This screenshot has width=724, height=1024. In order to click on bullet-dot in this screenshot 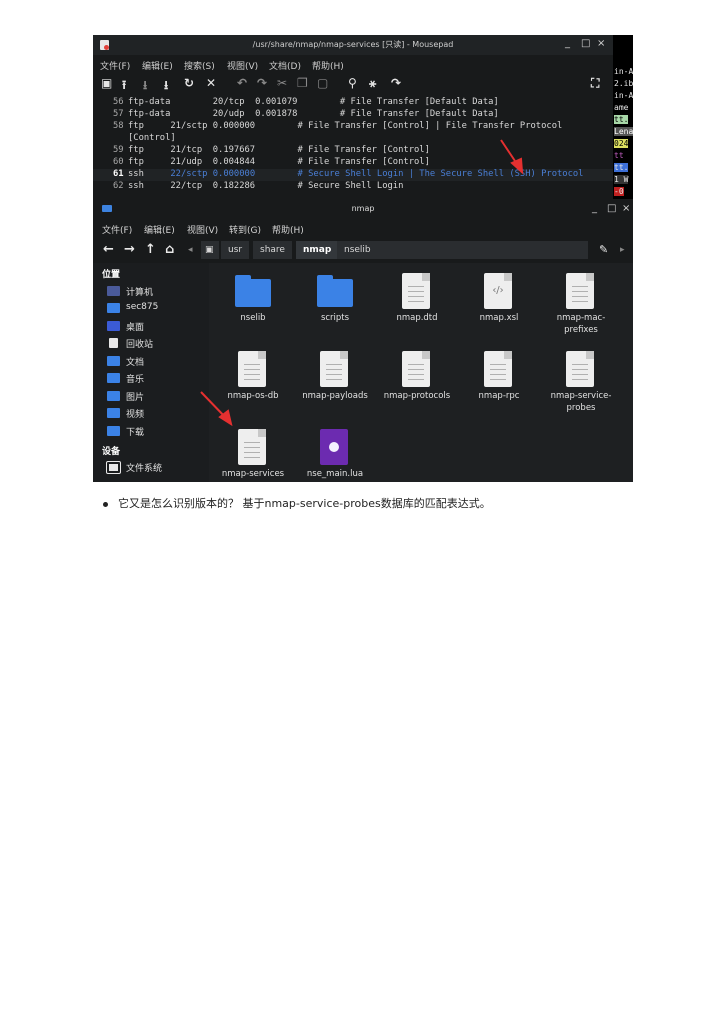, I will do `click(105, 504)`.